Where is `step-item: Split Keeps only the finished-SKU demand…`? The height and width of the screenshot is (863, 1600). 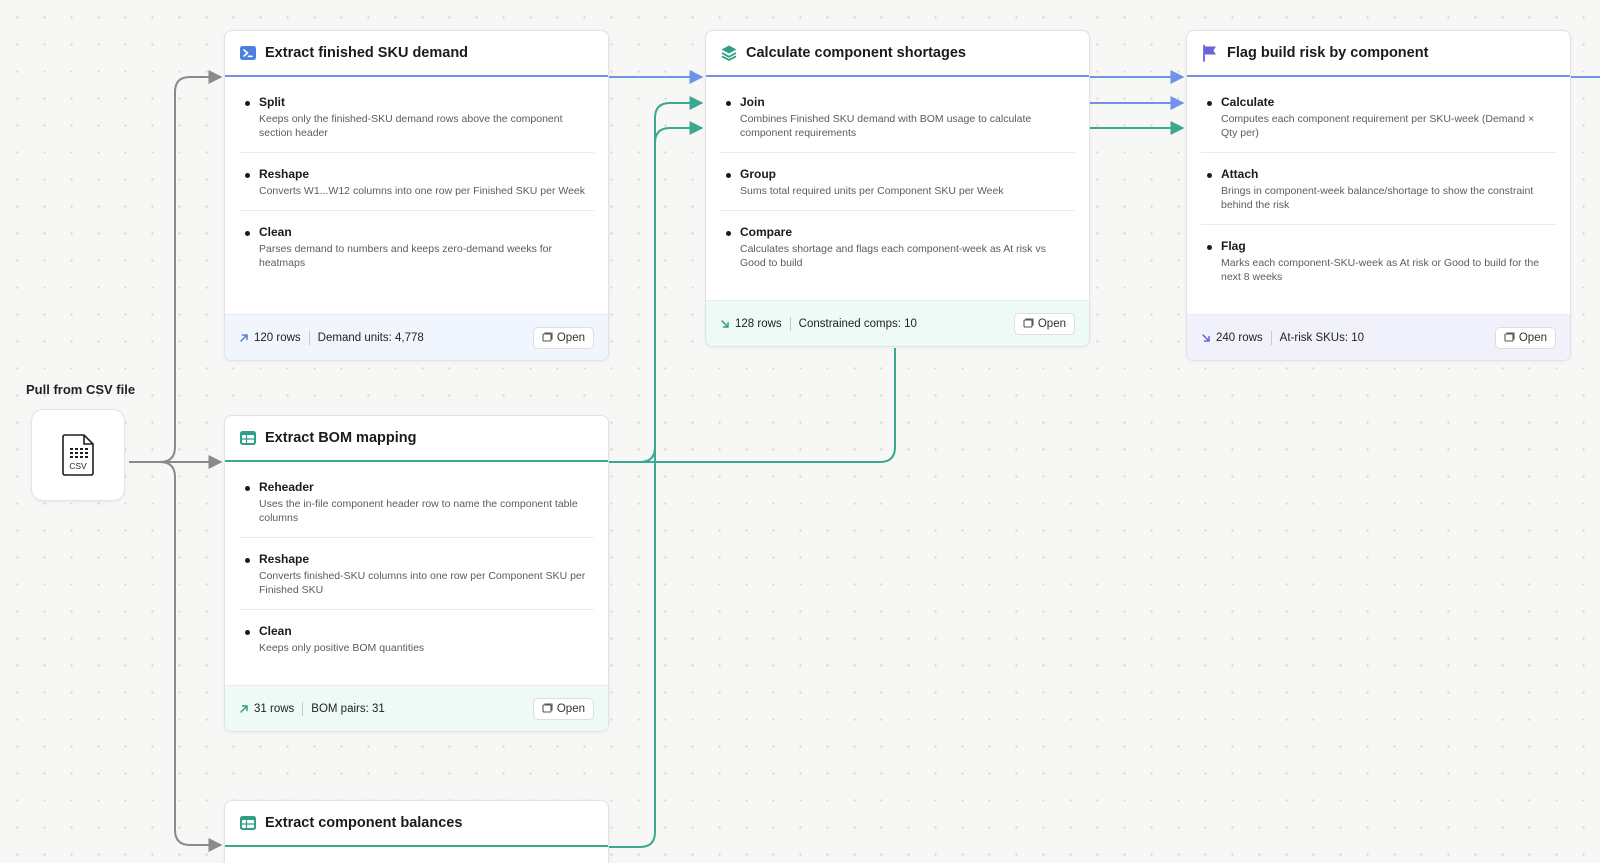 step-item: Split Keeps only the finished-SKU demand… is located at coordinates (416, 117).